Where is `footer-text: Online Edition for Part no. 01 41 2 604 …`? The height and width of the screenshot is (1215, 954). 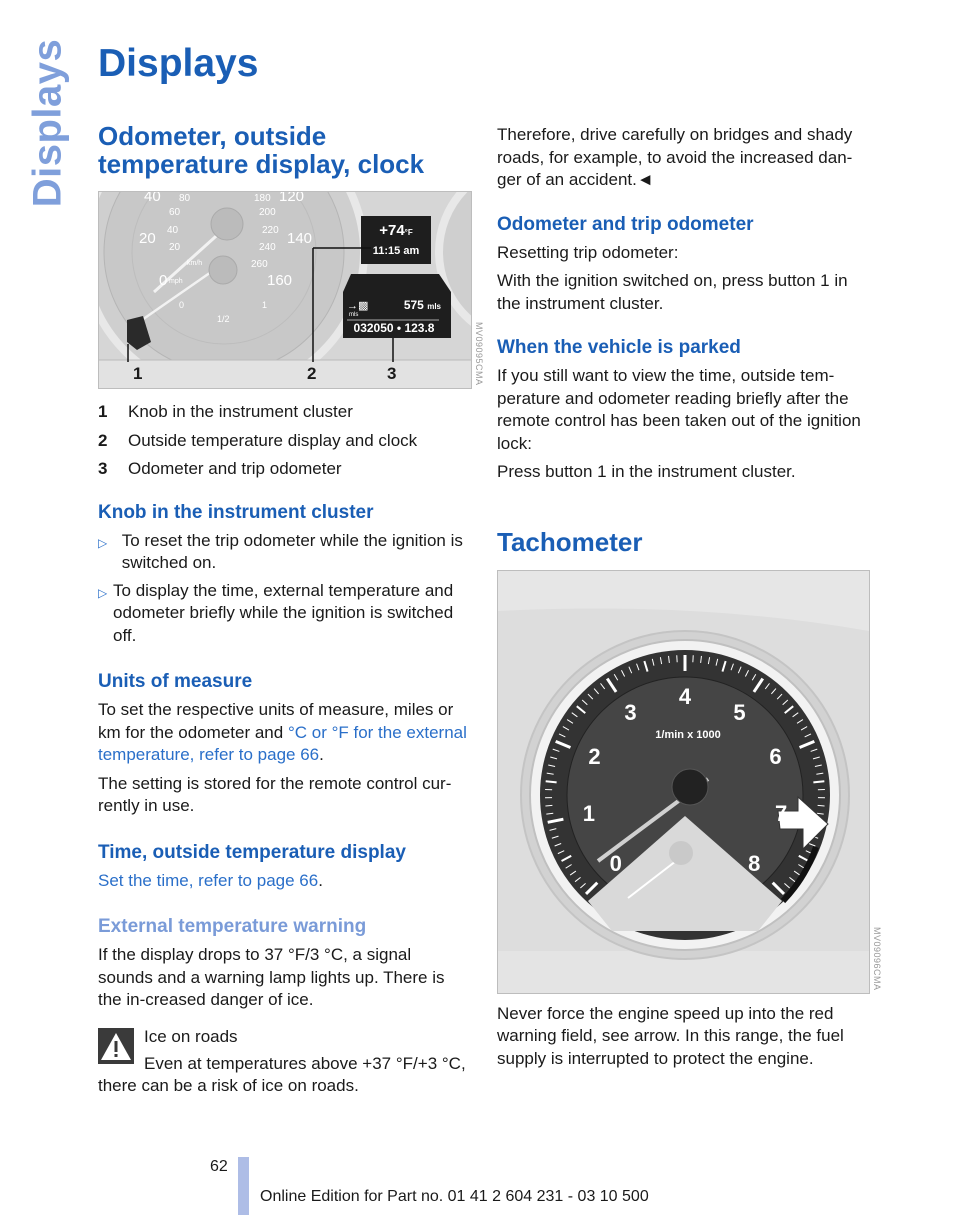
footer-text: Online Edition for Part no. 01 41 2 604 … is located at coordinates (454, 1196).